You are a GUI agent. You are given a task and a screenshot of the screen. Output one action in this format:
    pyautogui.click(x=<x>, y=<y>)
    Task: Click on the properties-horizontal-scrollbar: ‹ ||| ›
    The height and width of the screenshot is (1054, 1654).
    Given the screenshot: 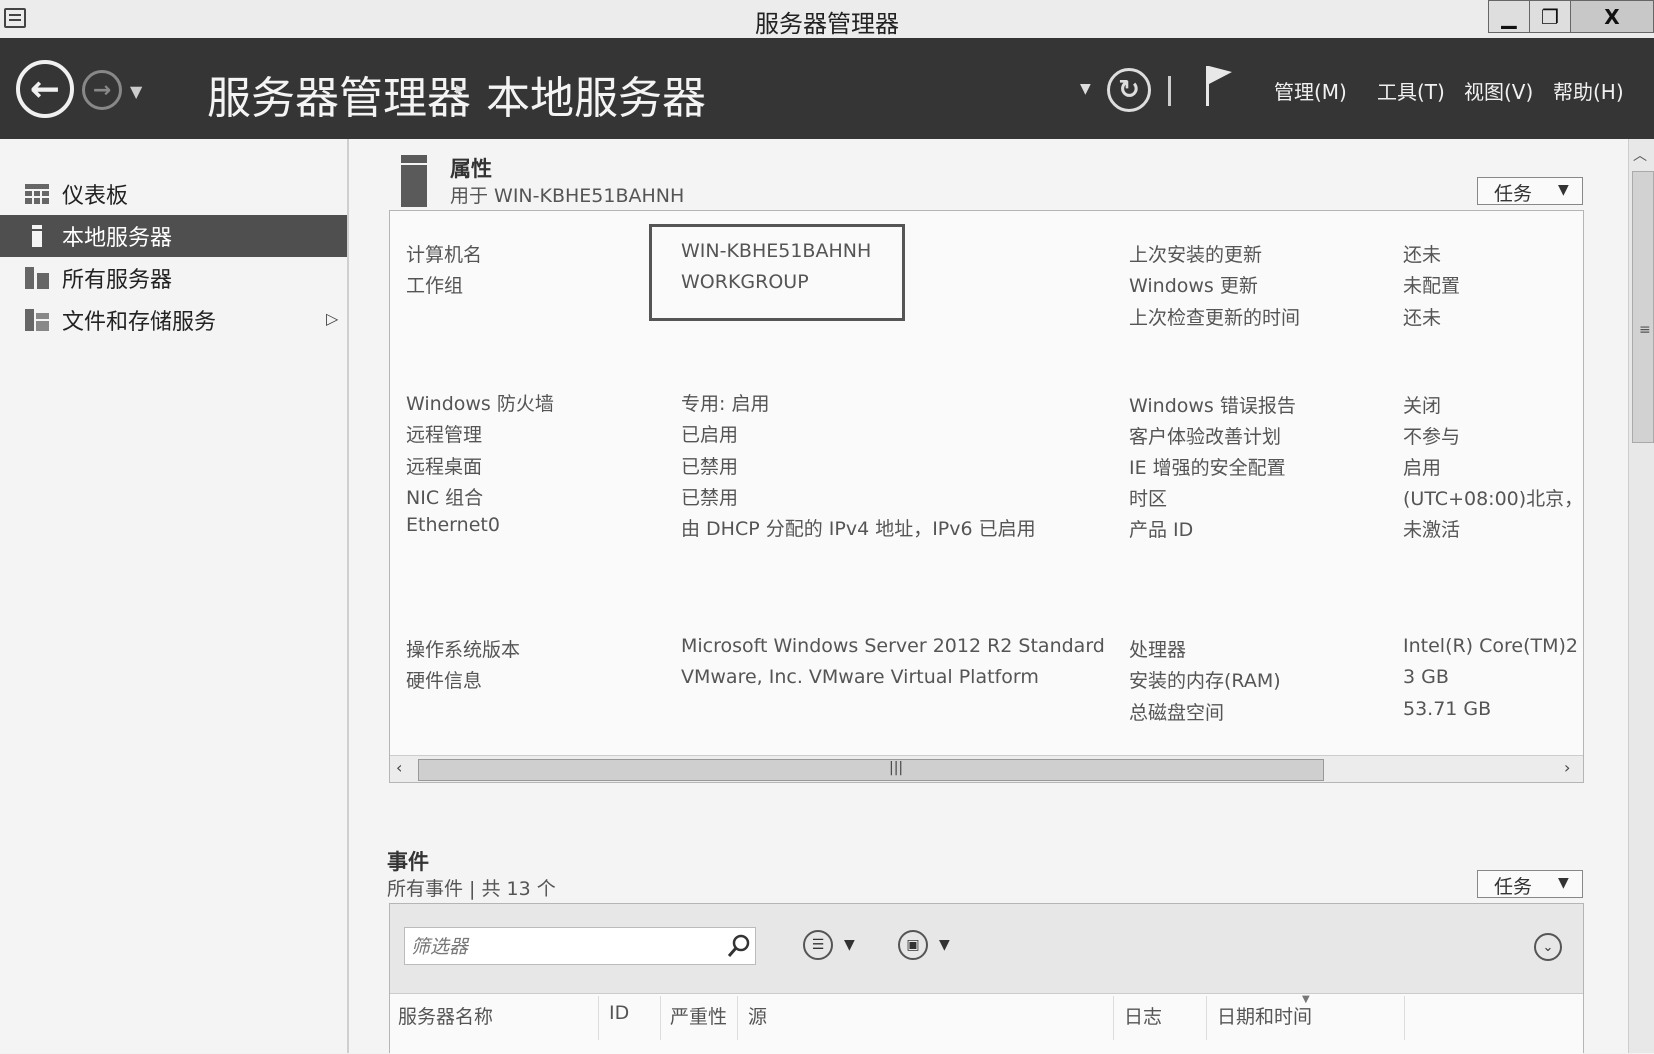 What is the action you would take?
    pyautogui.click(x=986, y=768)
    